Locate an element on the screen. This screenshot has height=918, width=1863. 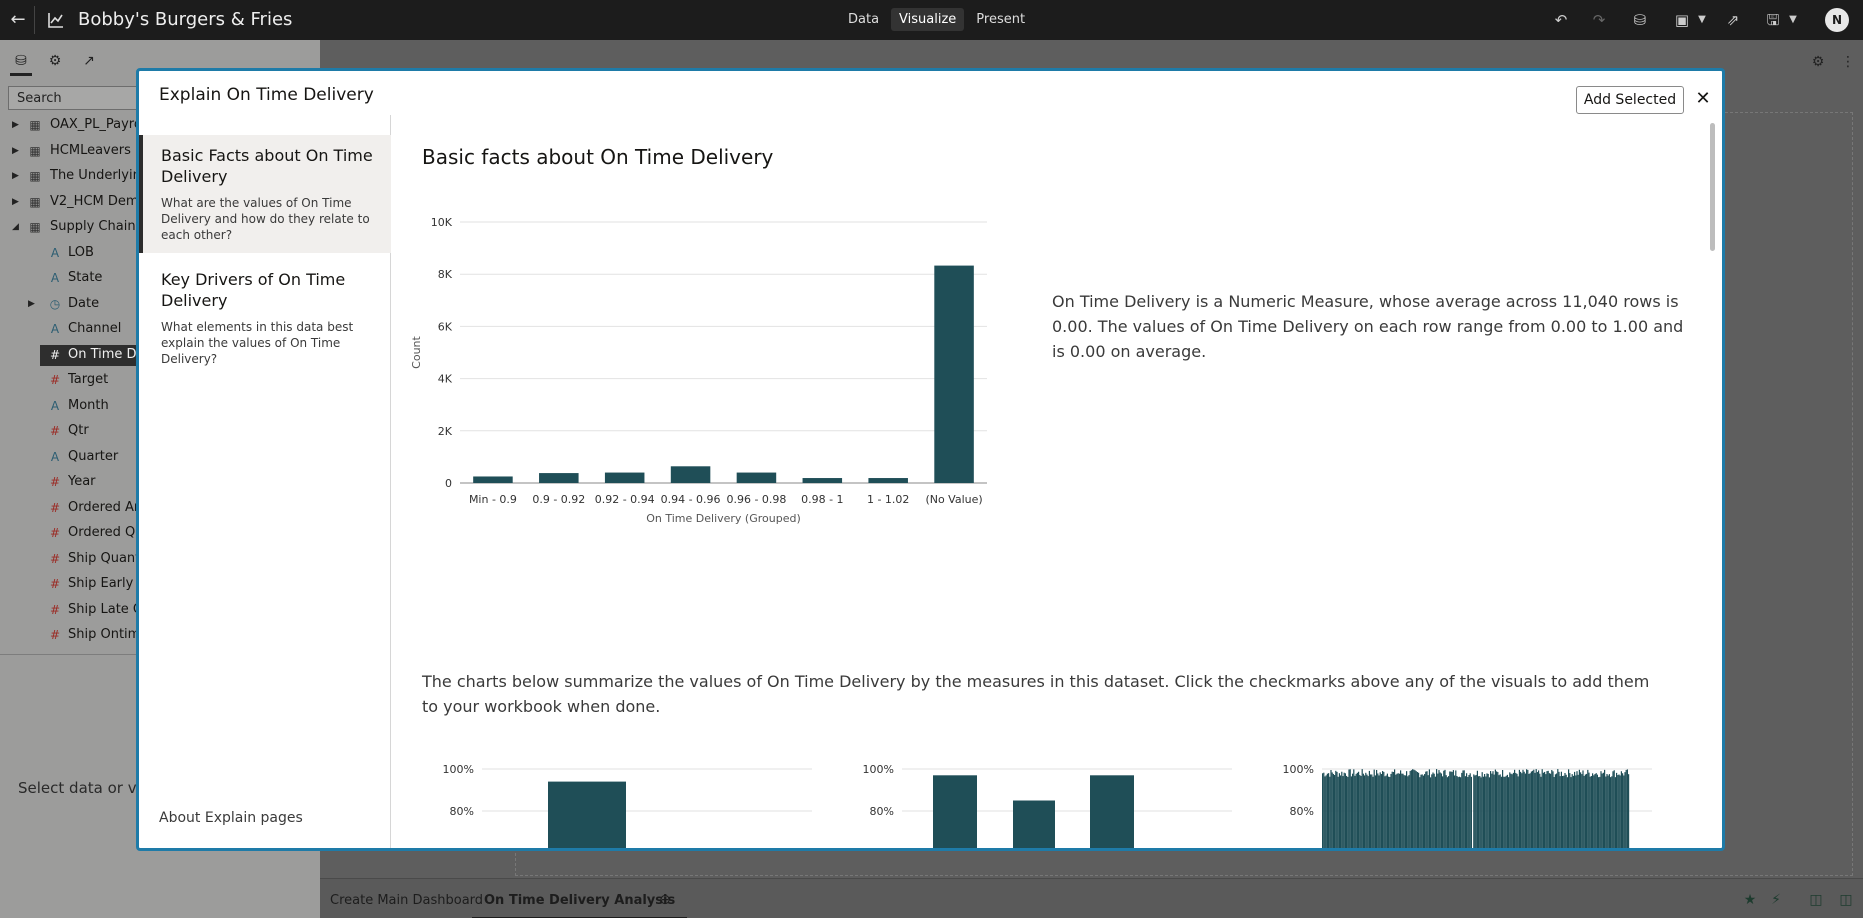
mode-data: Data is located at coordinates (863, 19).